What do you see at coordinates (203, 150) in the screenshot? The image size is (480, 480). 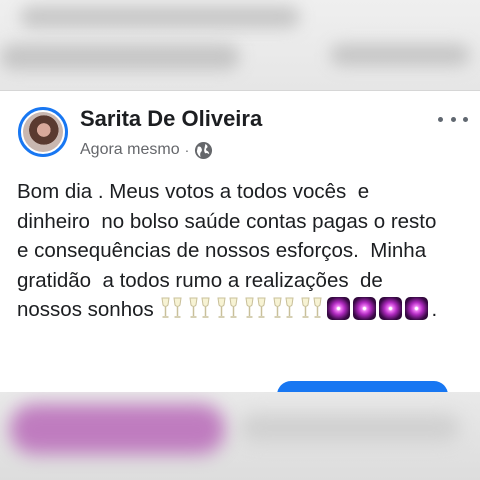 I see `globe-icon` at bounding box center [203, 150].